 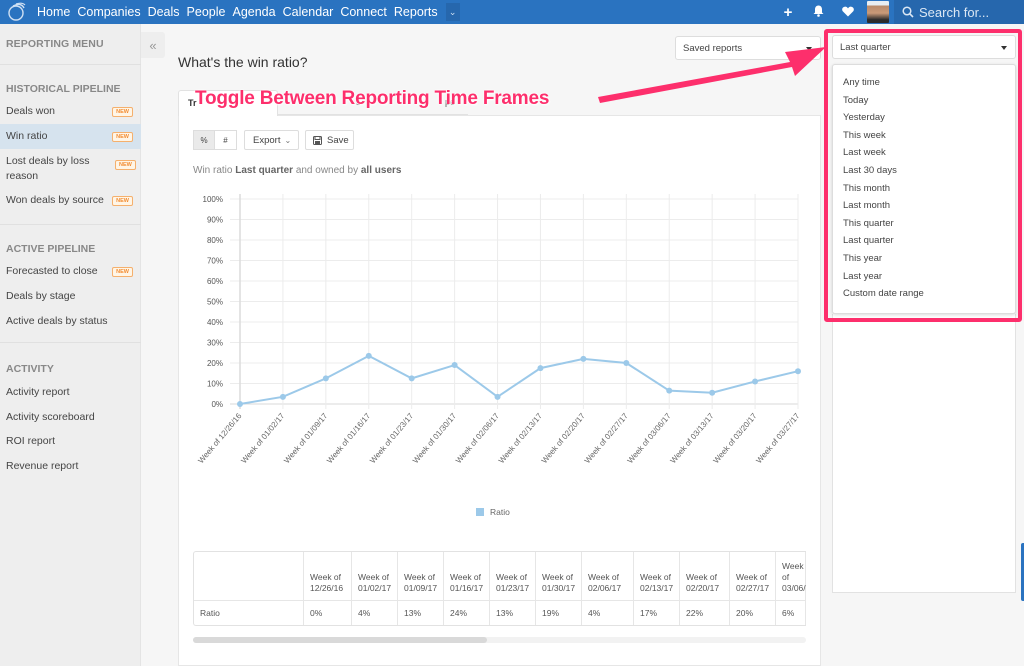 I want to click on timeframe-option: Custom date range, so click(x=883, y=293).